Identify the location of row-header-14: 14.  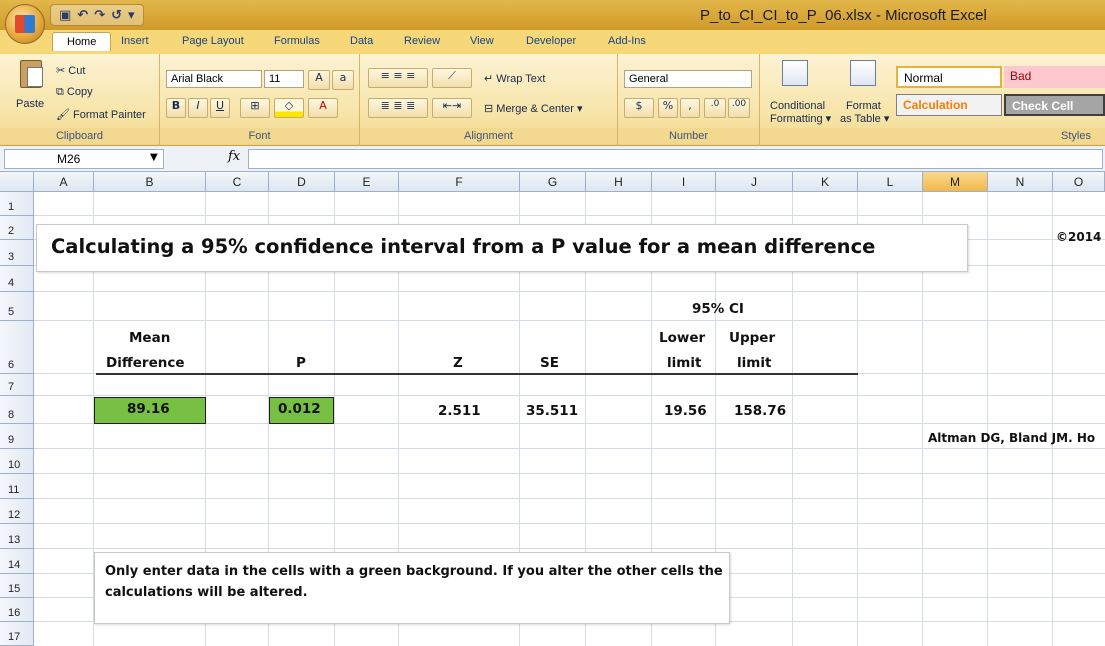
(17, 561).